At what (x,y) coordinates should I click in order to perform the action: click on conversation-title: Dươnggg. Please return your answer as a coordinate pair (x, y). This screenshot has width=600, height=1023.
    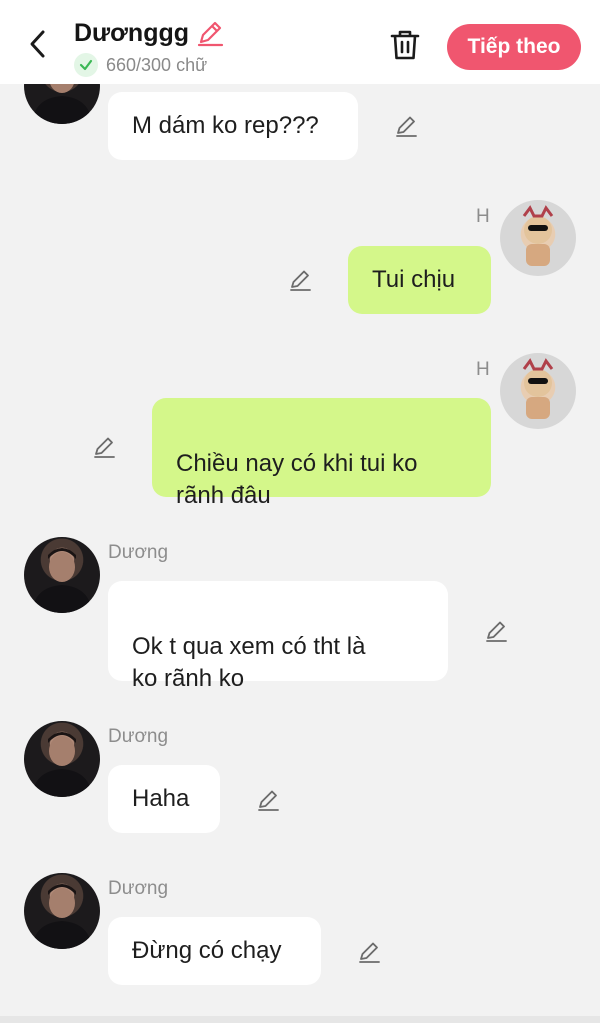
    Looking at the image, I should click on (149, 33).